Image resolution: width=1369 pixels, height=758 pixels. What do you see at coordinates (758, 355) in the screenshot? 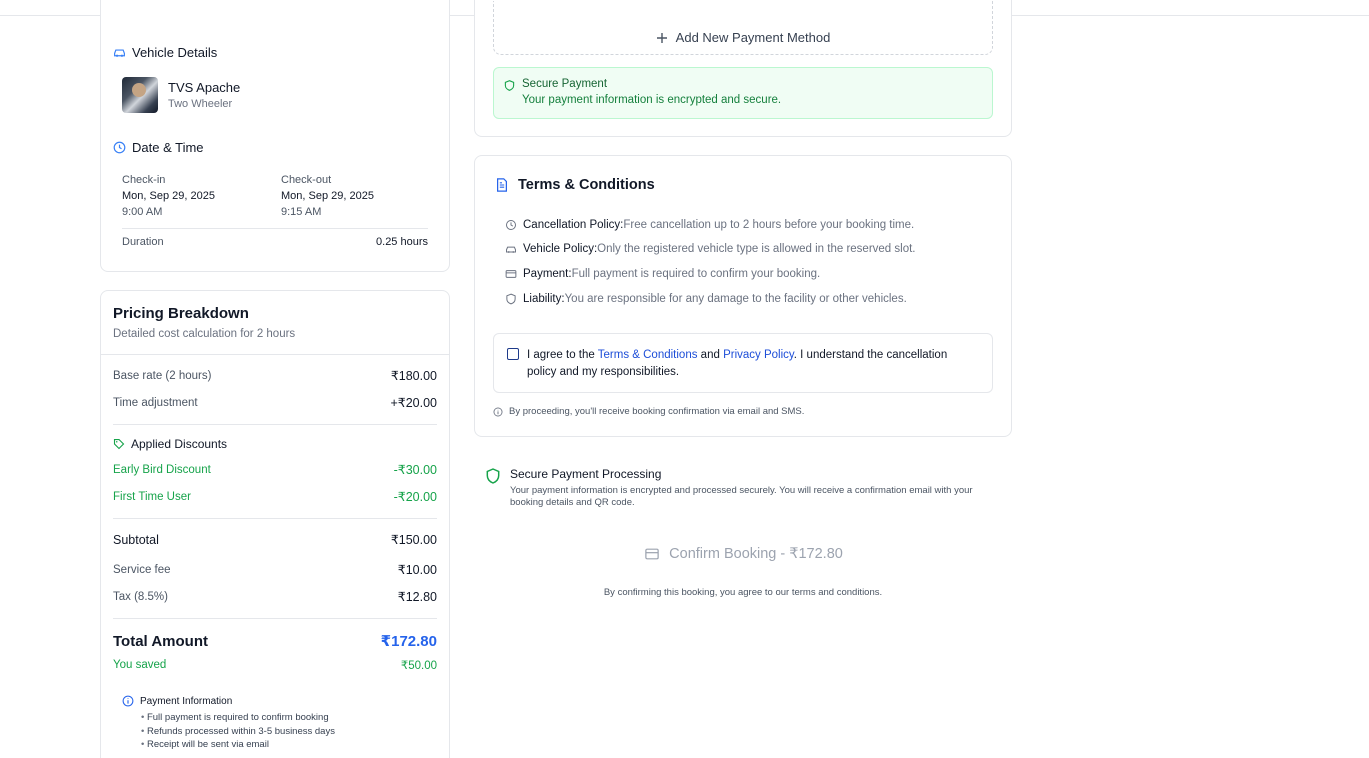
I see `privacy-policy-link: Privacy Policy` at bounding box center [758, 355].